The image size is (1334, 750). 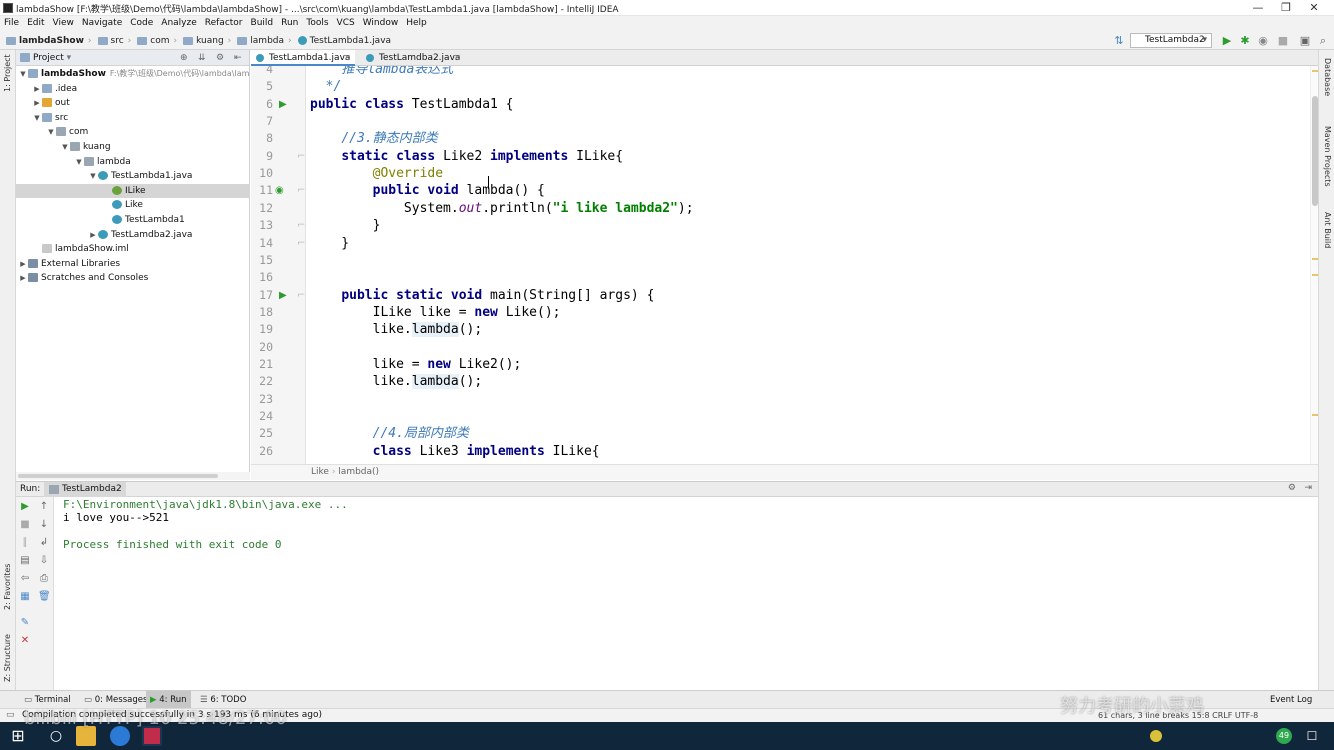 I want to click on code-line: }, so click(x=345, y=225).